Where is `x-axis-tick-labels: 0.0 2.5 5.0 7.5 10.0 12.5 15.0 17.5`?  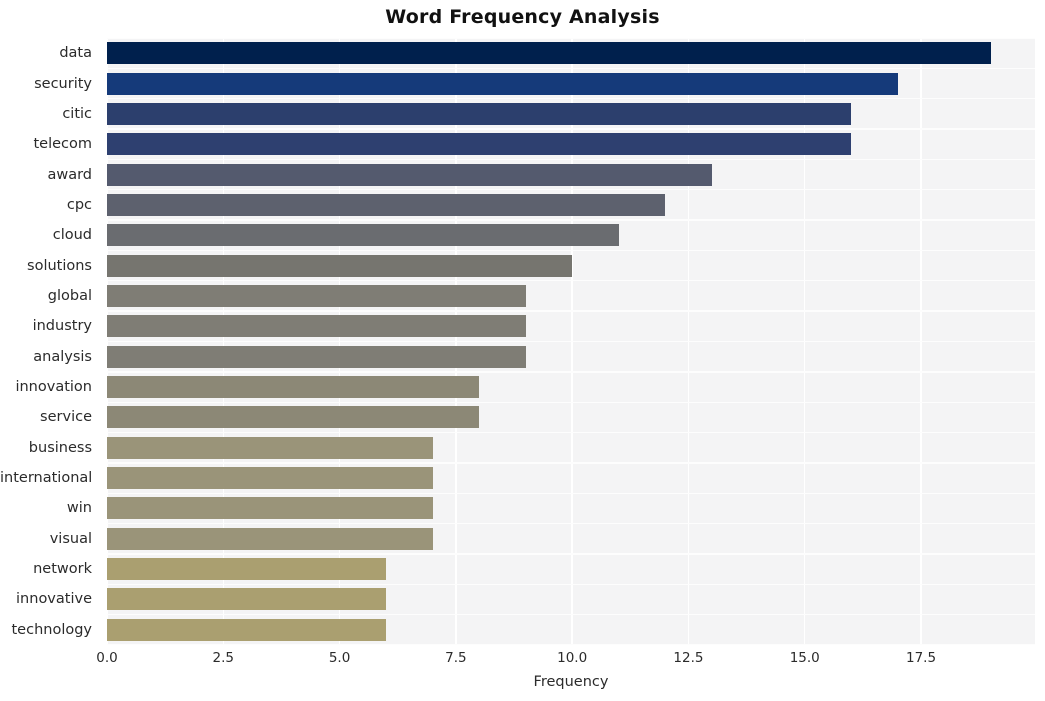
x-axis-tick-labels: 0.0 2.5 5.0 7.5 10.0 12.5 15.0 17.5 is located at coordinates (522, 661).